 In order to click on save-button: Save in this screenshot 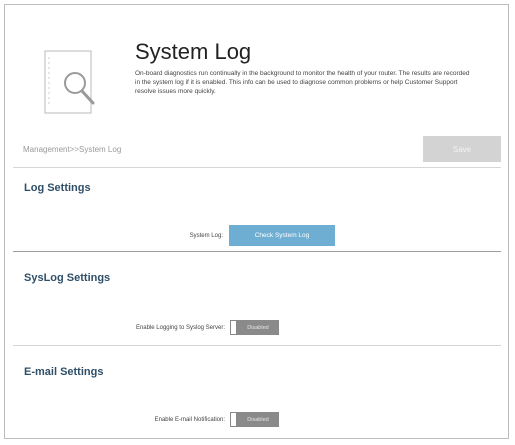, I will do `click(462, 149)`.